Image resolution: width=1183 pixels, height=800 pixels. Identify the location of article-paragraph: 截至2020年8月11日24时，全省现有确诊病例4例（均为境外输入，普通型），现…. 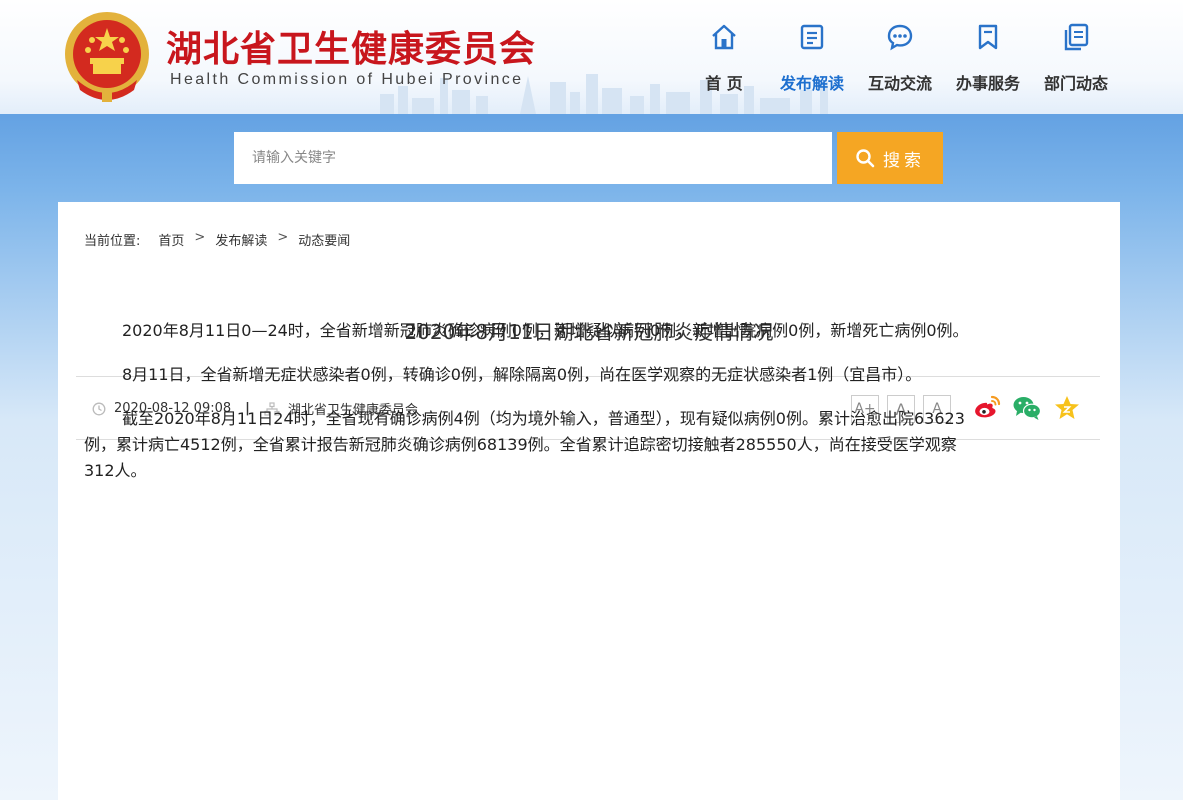
(524, 444).